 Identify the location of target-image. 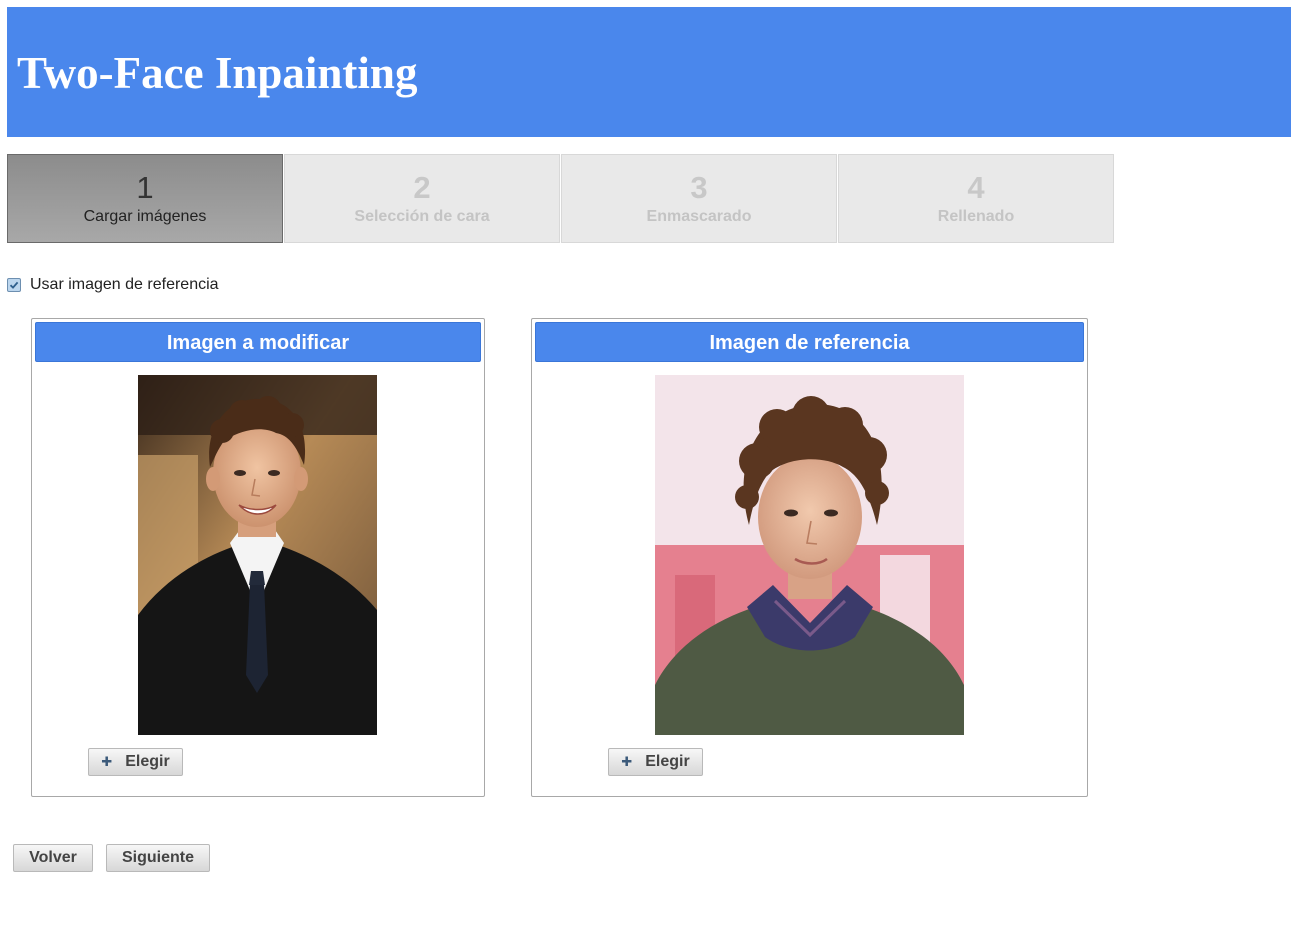
(257, 555).